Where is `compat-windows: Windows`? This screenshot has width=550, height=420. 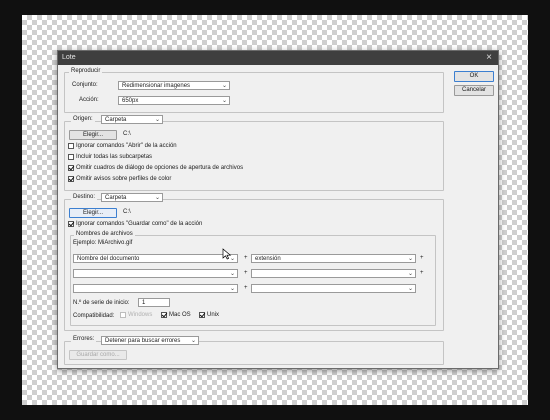 compat-windows: Windows is located at coordinates (136, 316).